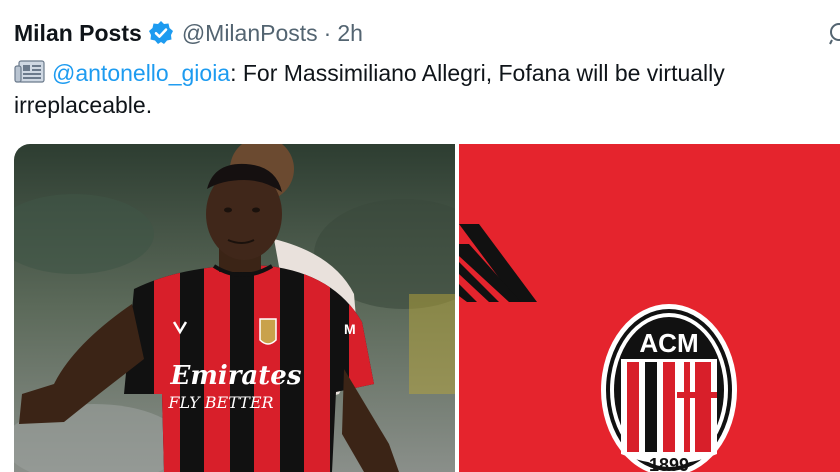  I want to click on ac-milan-crest-icon: ACM 1899, so click(669, 388).